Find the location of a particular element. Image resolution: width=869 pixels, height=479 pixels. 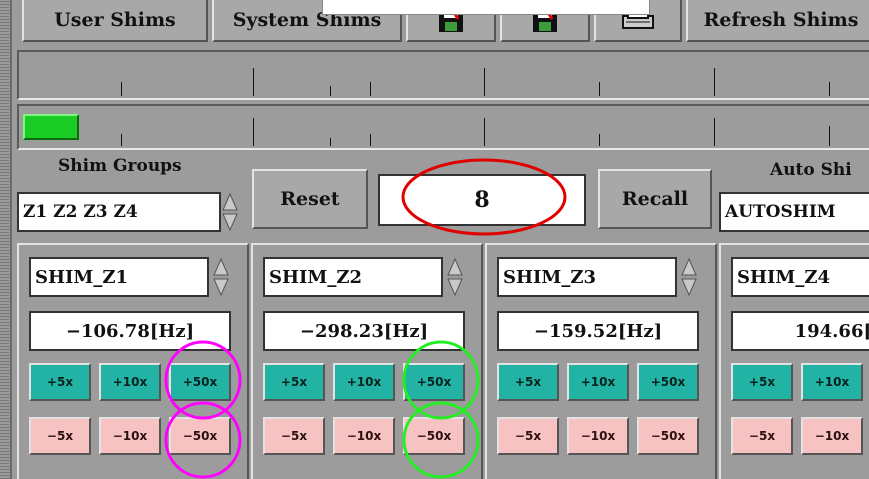

shim-spinner-z3 is located at coordinates (689, 277).